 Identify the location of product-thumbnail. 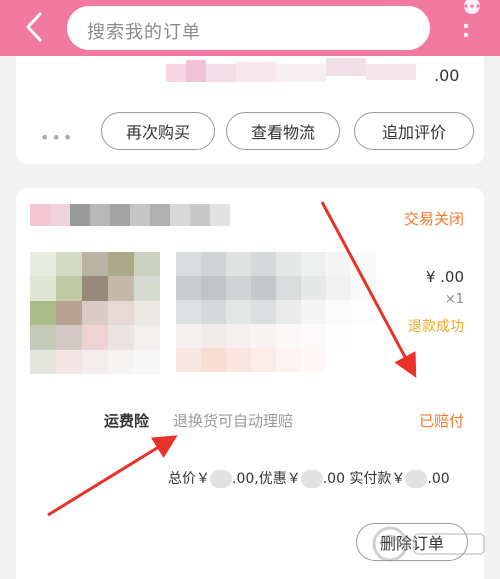
(95, 313).